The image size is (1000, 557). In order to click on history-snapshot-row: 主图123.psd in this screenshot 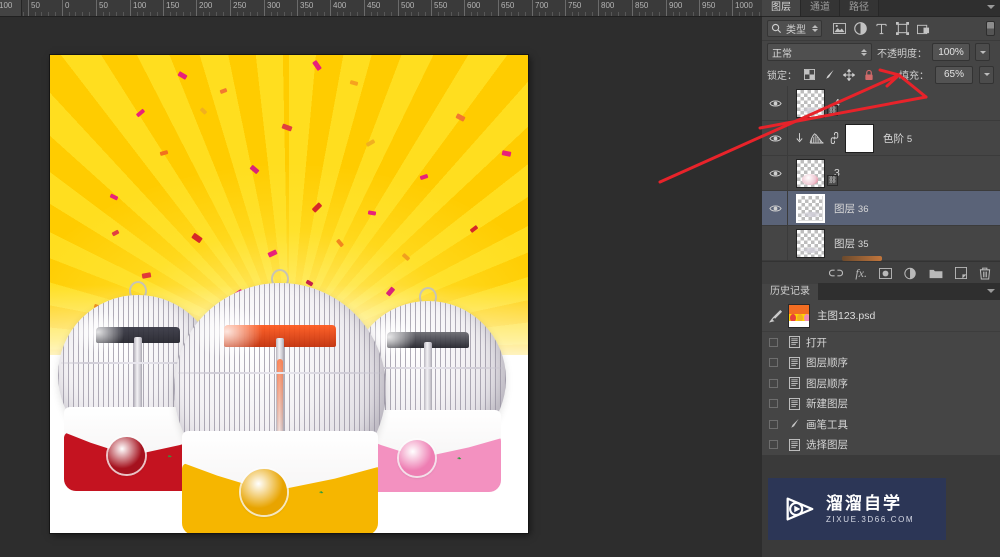, I will do `click(881, 316)`.